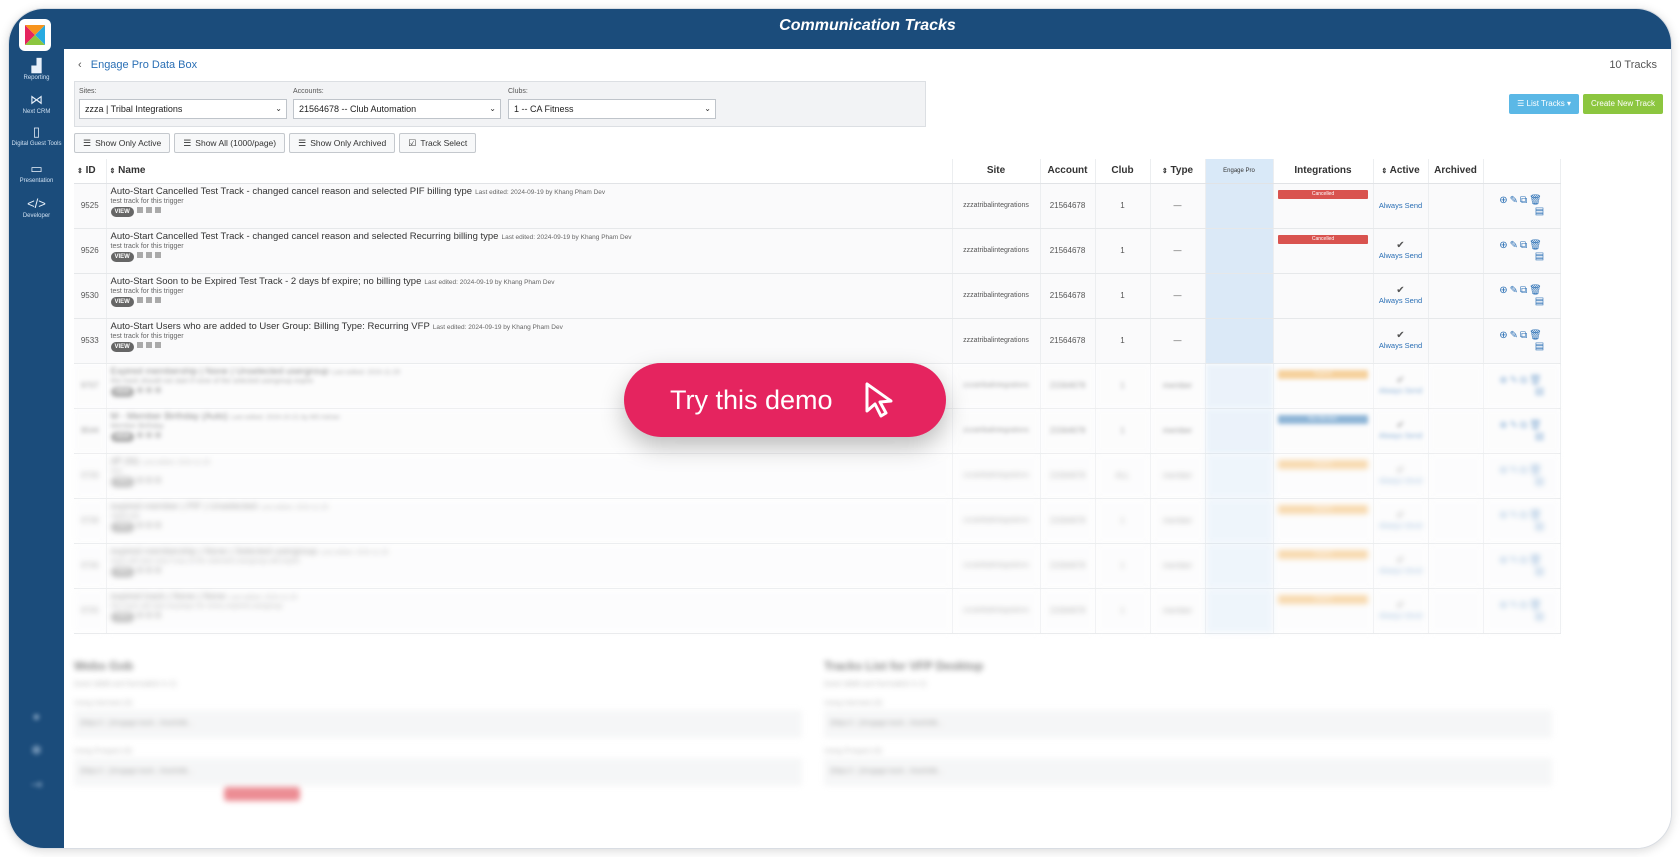  Describe the element at coordinates (36, 716) in the screenshot. I see `user-icon: ●` at that location.